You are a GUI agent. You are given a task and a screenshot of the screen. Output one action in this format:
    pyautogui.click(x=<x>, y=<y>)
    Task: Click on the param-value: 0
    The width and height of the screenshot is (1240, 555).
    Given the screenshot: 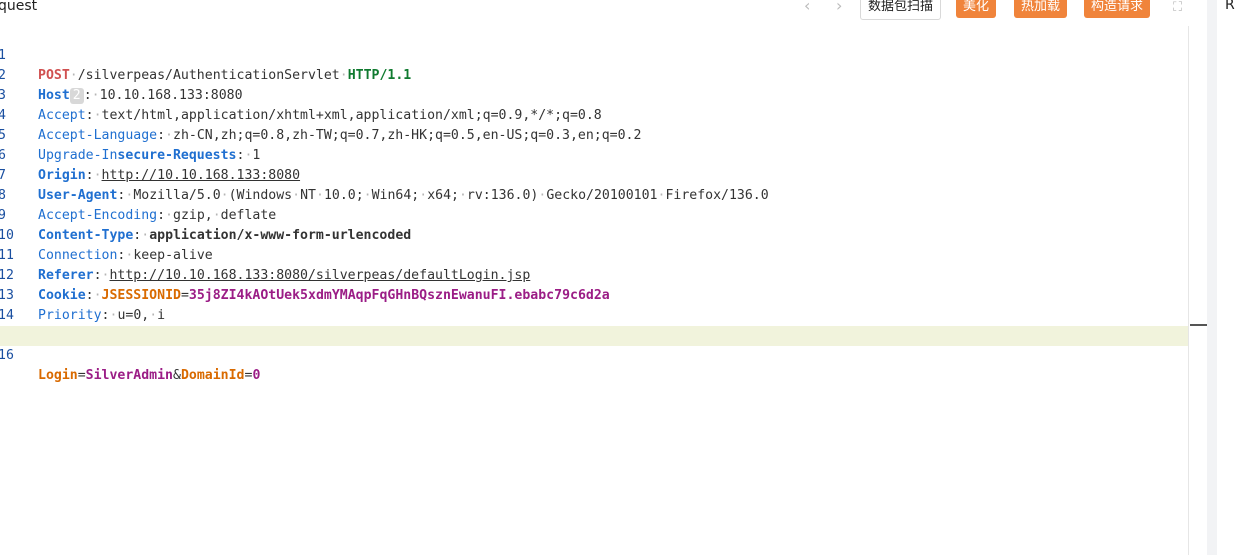 What is the action you would take?
    pyautogui.click(x=256, y=375)
    